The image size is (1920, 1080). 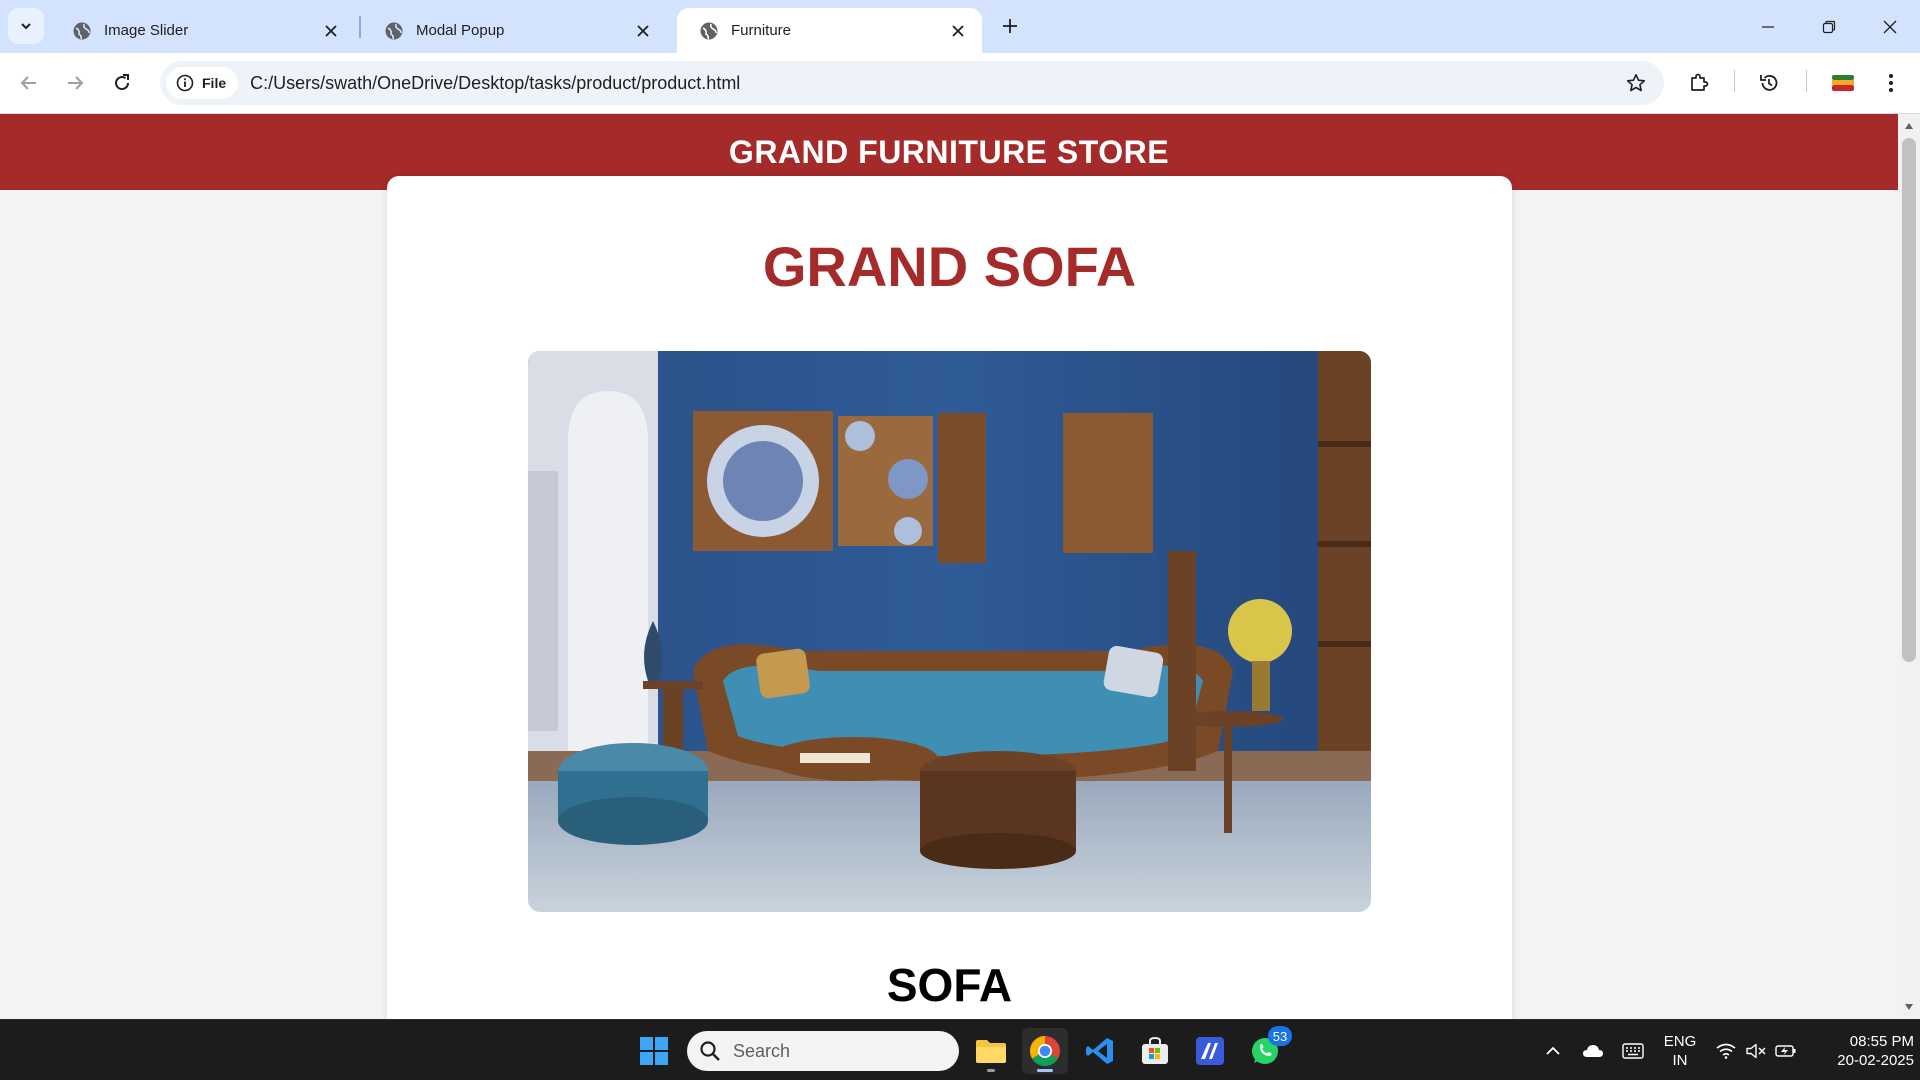 I want to click on keyboard-tray-icon, so click(x=1633, y=1050).